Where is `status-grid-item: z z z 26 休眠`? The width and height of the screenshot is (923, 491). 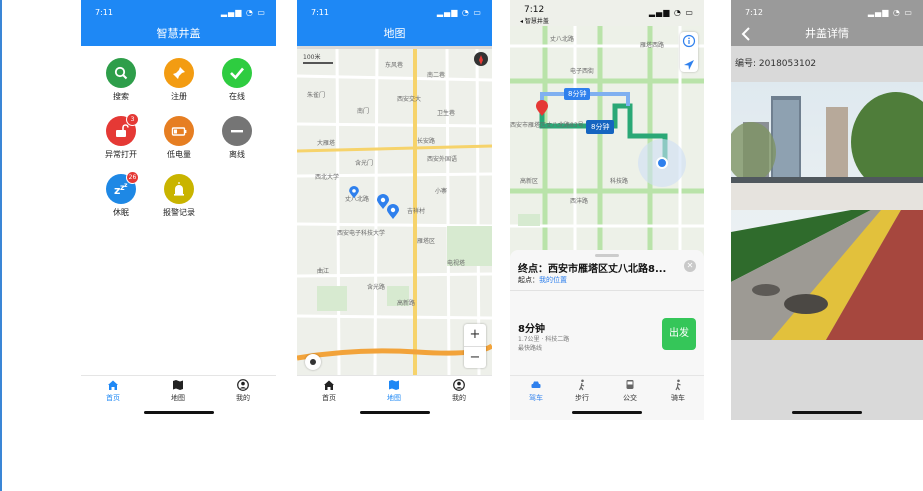
status-grid-item: z z z 26 休眠 is located at coordinates (121, 194).